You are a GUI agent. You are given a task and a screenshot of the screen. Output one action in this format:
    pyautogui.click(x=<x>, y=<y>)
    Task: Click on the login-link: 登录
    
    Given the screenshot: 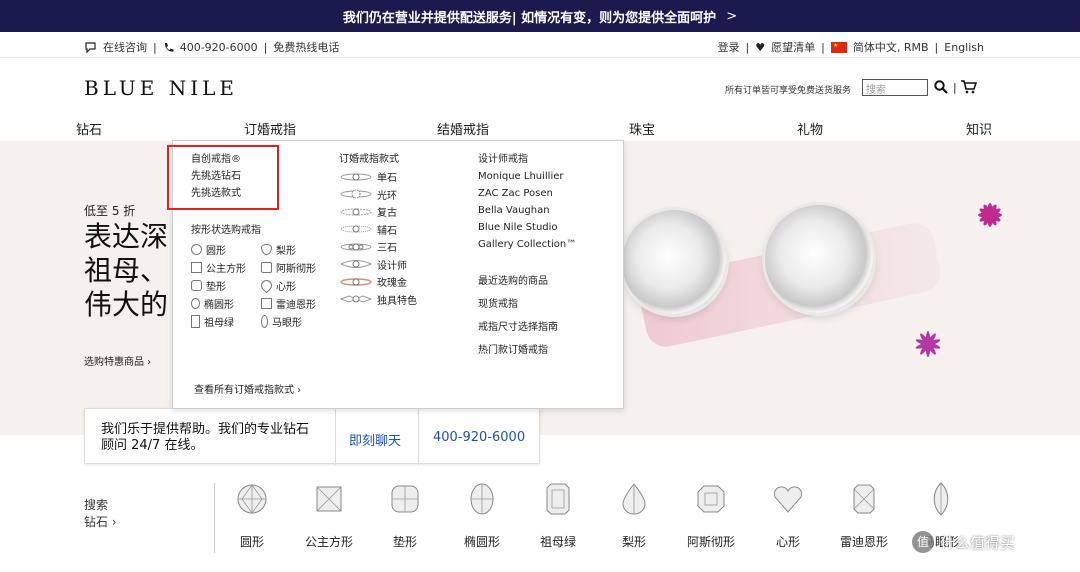 What is the action you would take?
    pyautogui.click(x=729, y=47)
    